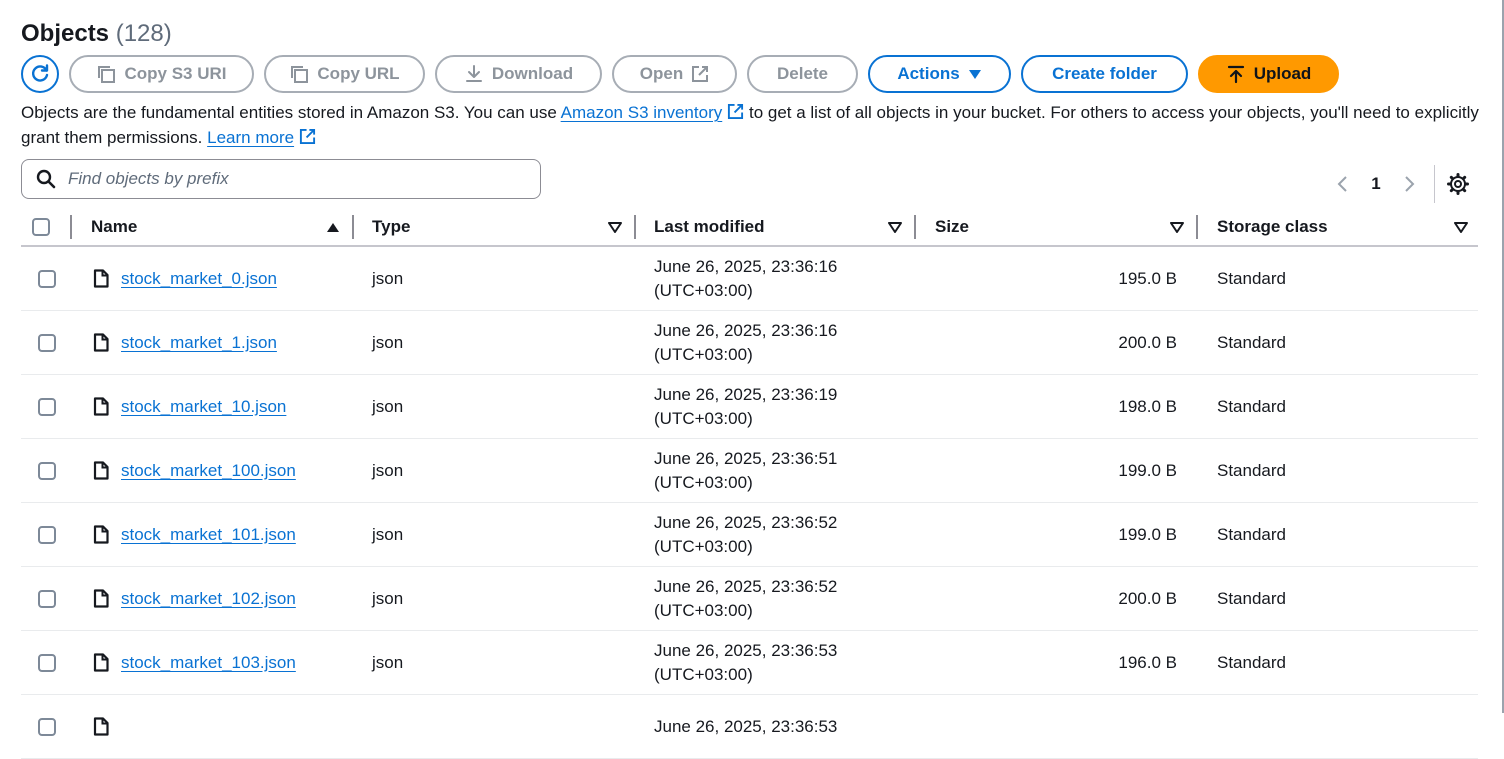 The width and height of the screenshot is (1504, 759). Describe the element at coordinates (161, 74) in the screenshot. I see `copy-s3-uri-button: Copy S3 URI` at that location.